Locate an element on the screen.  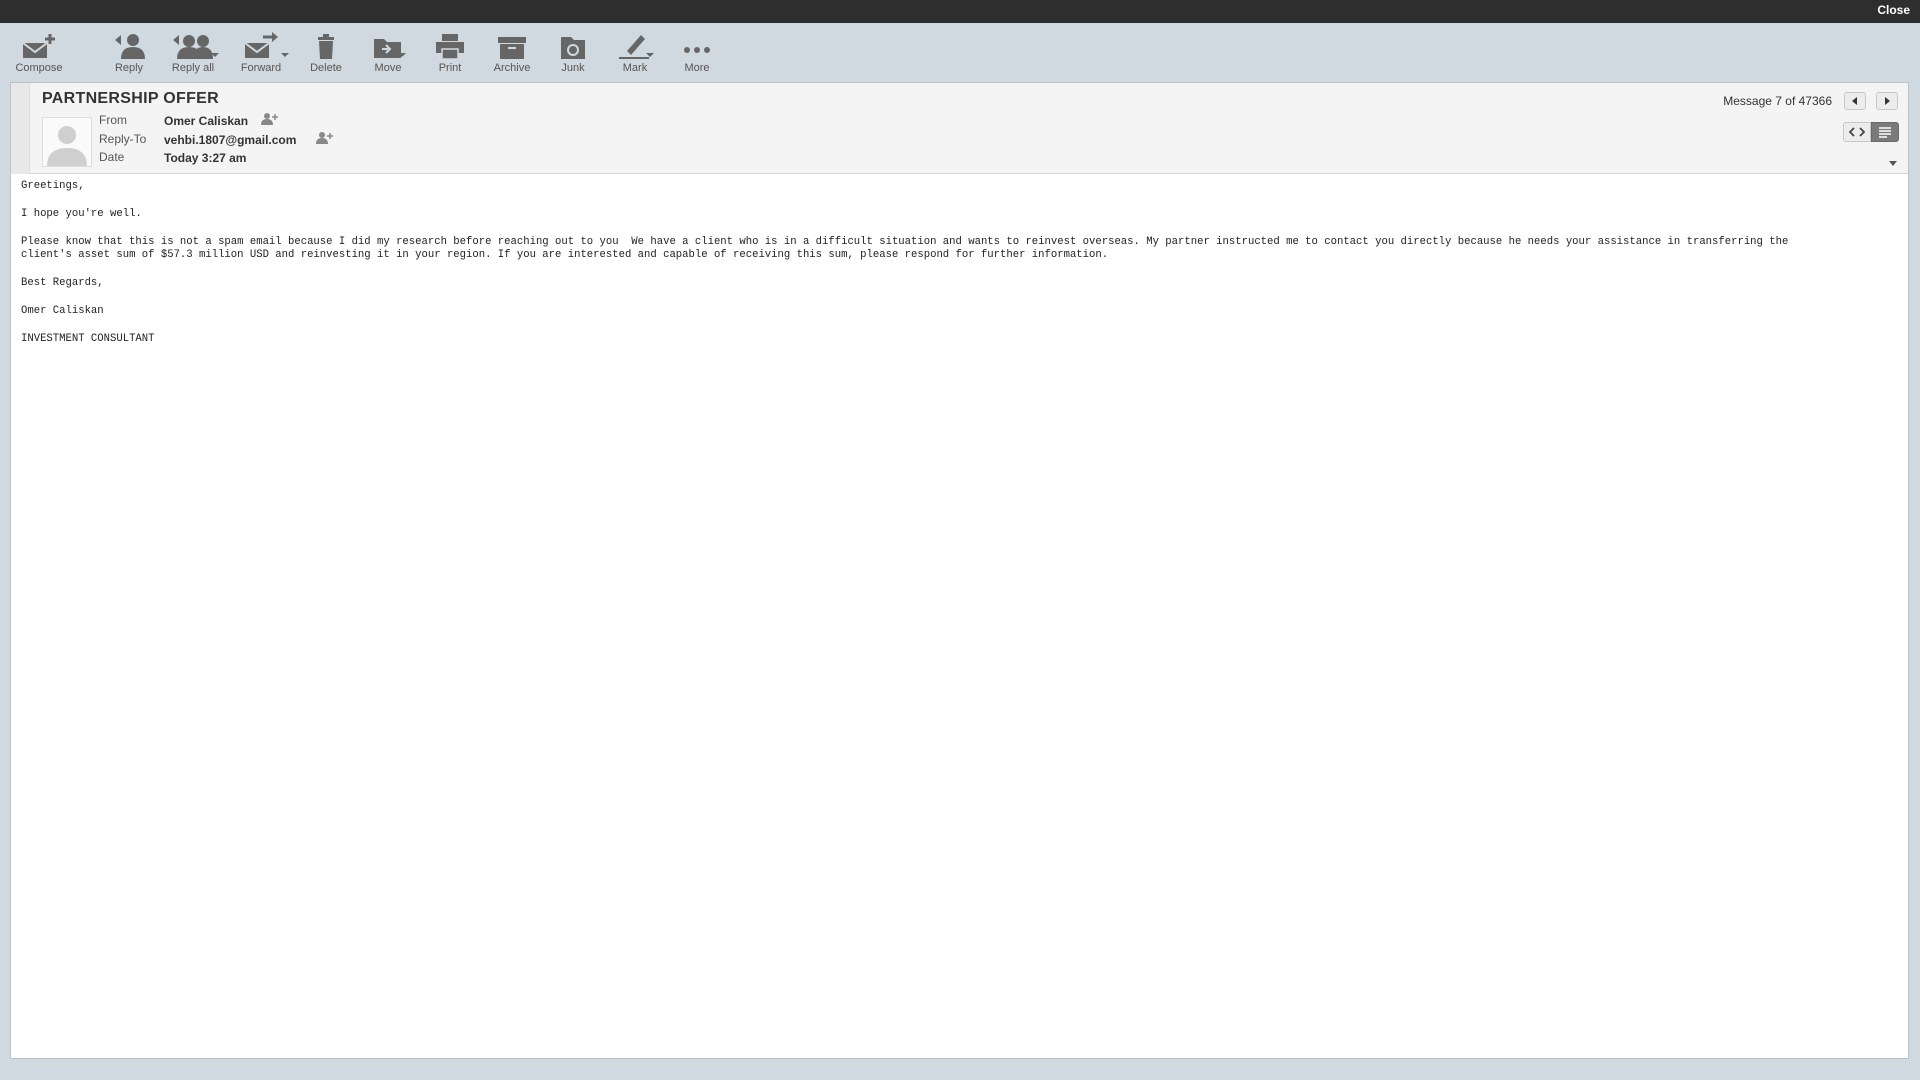
prev-arrow-icon is located at coordinates (1854, 101).